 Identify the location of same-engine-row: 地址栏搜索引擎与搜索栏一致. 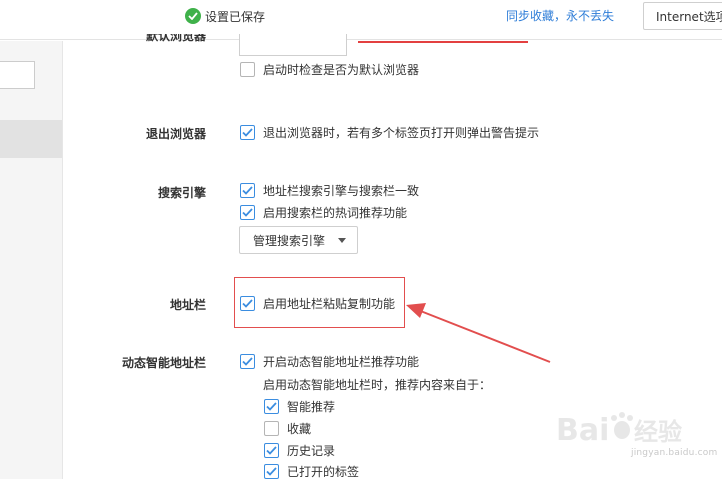
(329, 190).